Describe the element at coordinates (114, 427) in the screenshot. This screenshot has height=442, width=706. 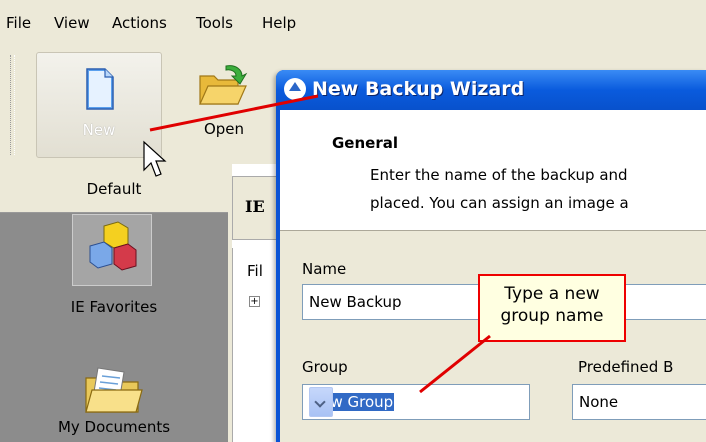
I see `sidebar-item-label: My Documents` at that location.